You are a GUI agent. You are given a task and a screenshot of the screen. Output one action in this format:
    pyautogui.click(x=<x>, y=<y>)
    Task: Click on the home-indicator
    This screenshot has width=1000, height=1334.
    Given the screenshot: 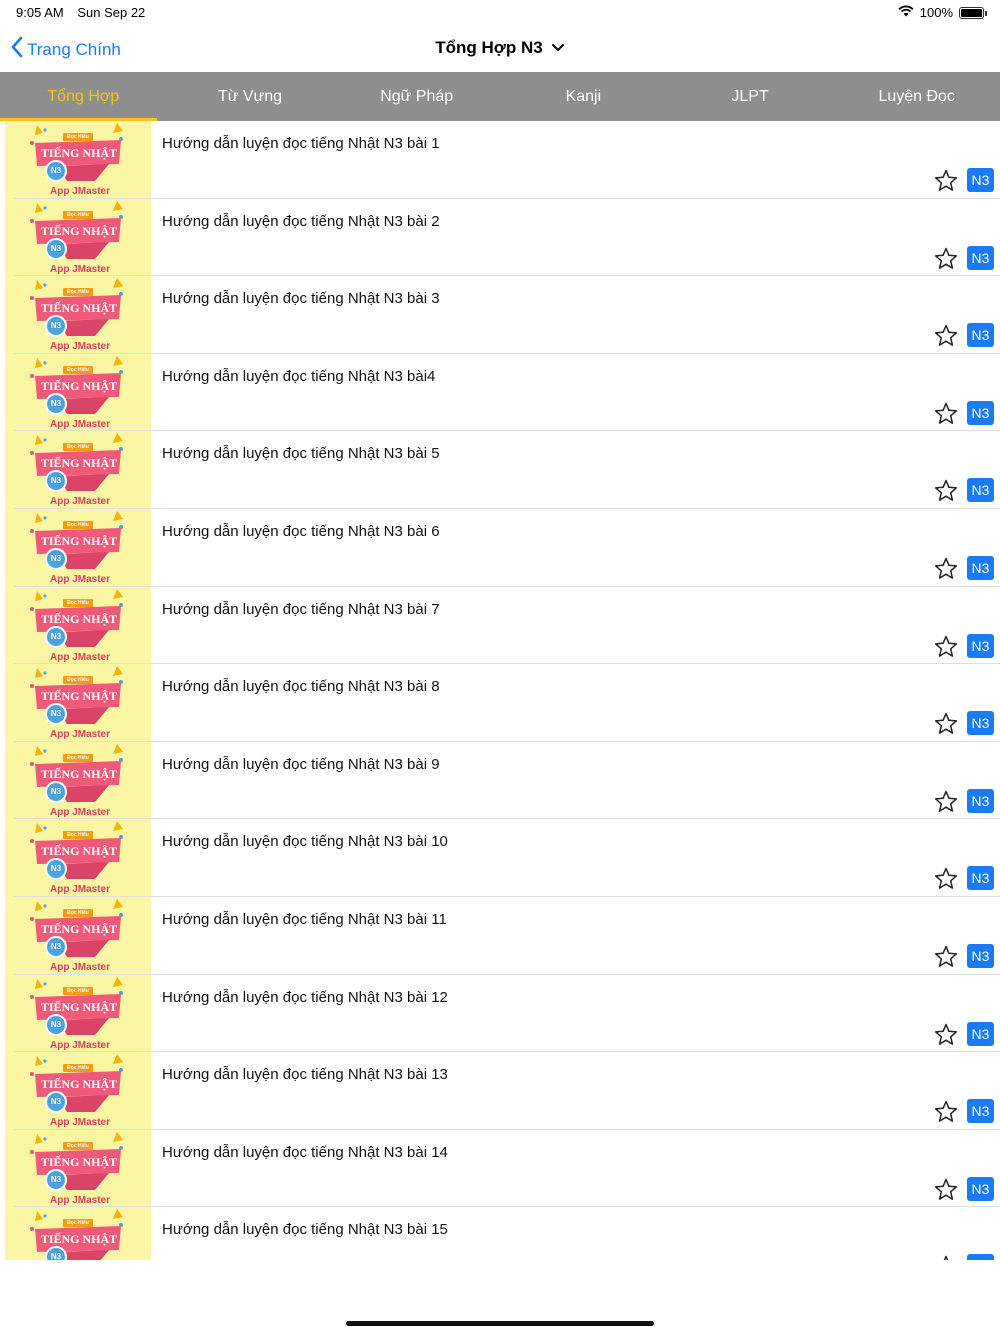 What is the action you would take?
    pyautogui.click(x=500, y=1323)
    